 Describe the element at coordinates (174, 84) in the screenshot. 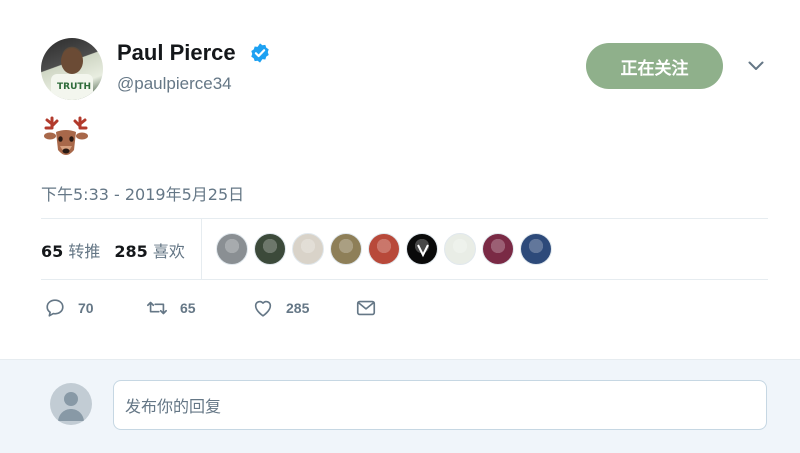

I see `user-handle: @paulpierce34` at that location.